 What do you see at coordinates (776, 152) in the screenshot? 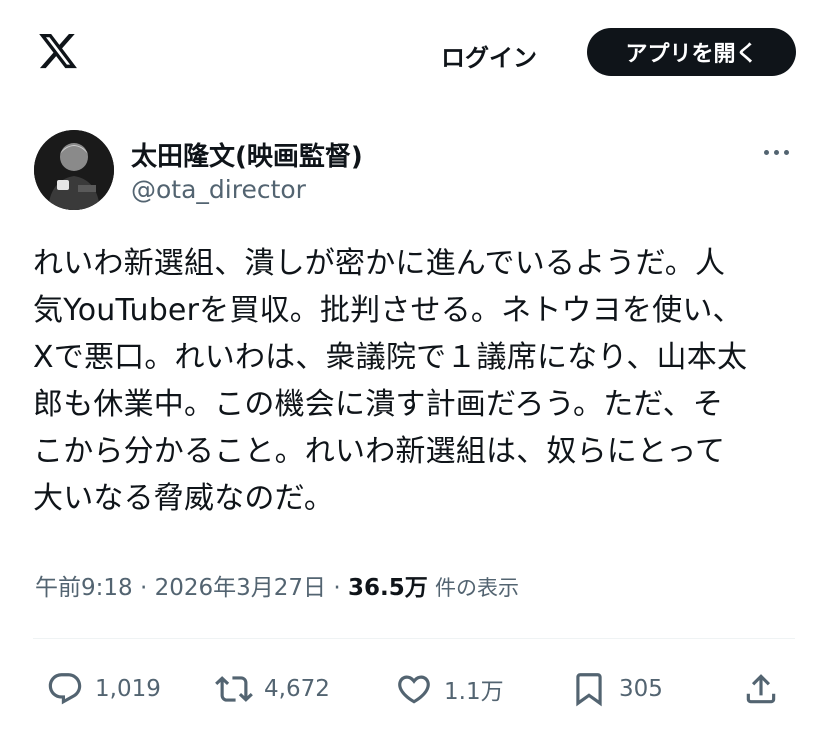
I see `more-options-button` at bounding box center [776, 152].